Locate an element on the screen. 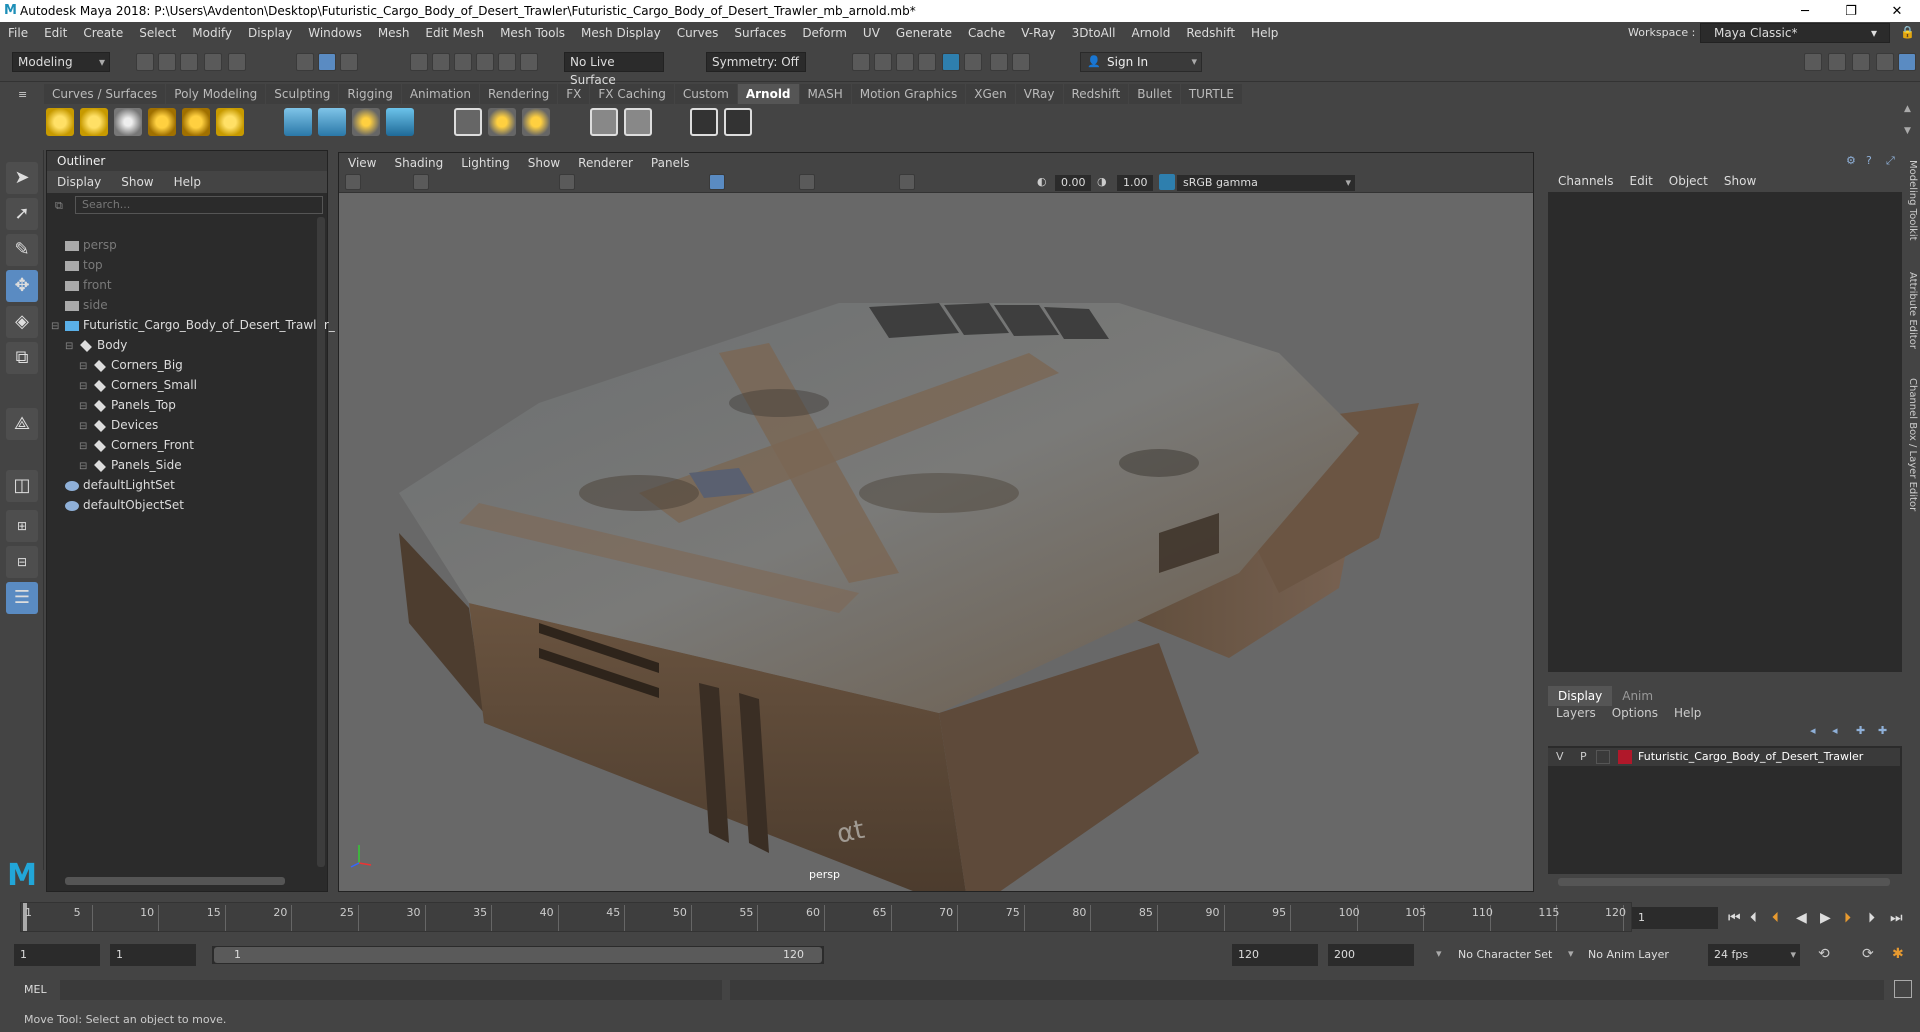 The image size is (1920, 1032). outliner-item: side is located at coordinates (86, 305).